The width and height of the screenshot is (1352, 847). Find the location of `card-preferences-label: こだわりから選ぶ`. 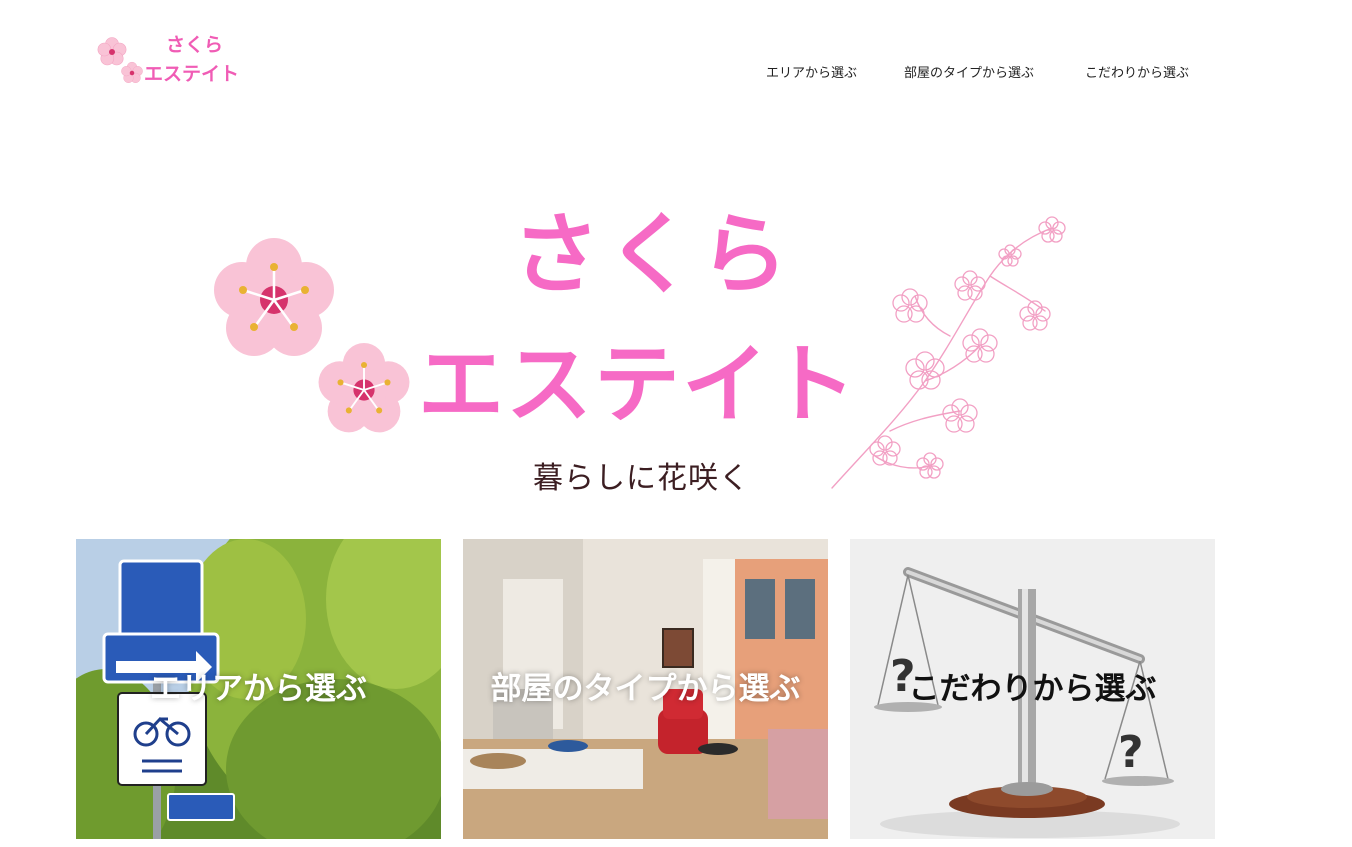

card-preferences-label: こだわりから選ぶ is located at coordinates (1032, 689).